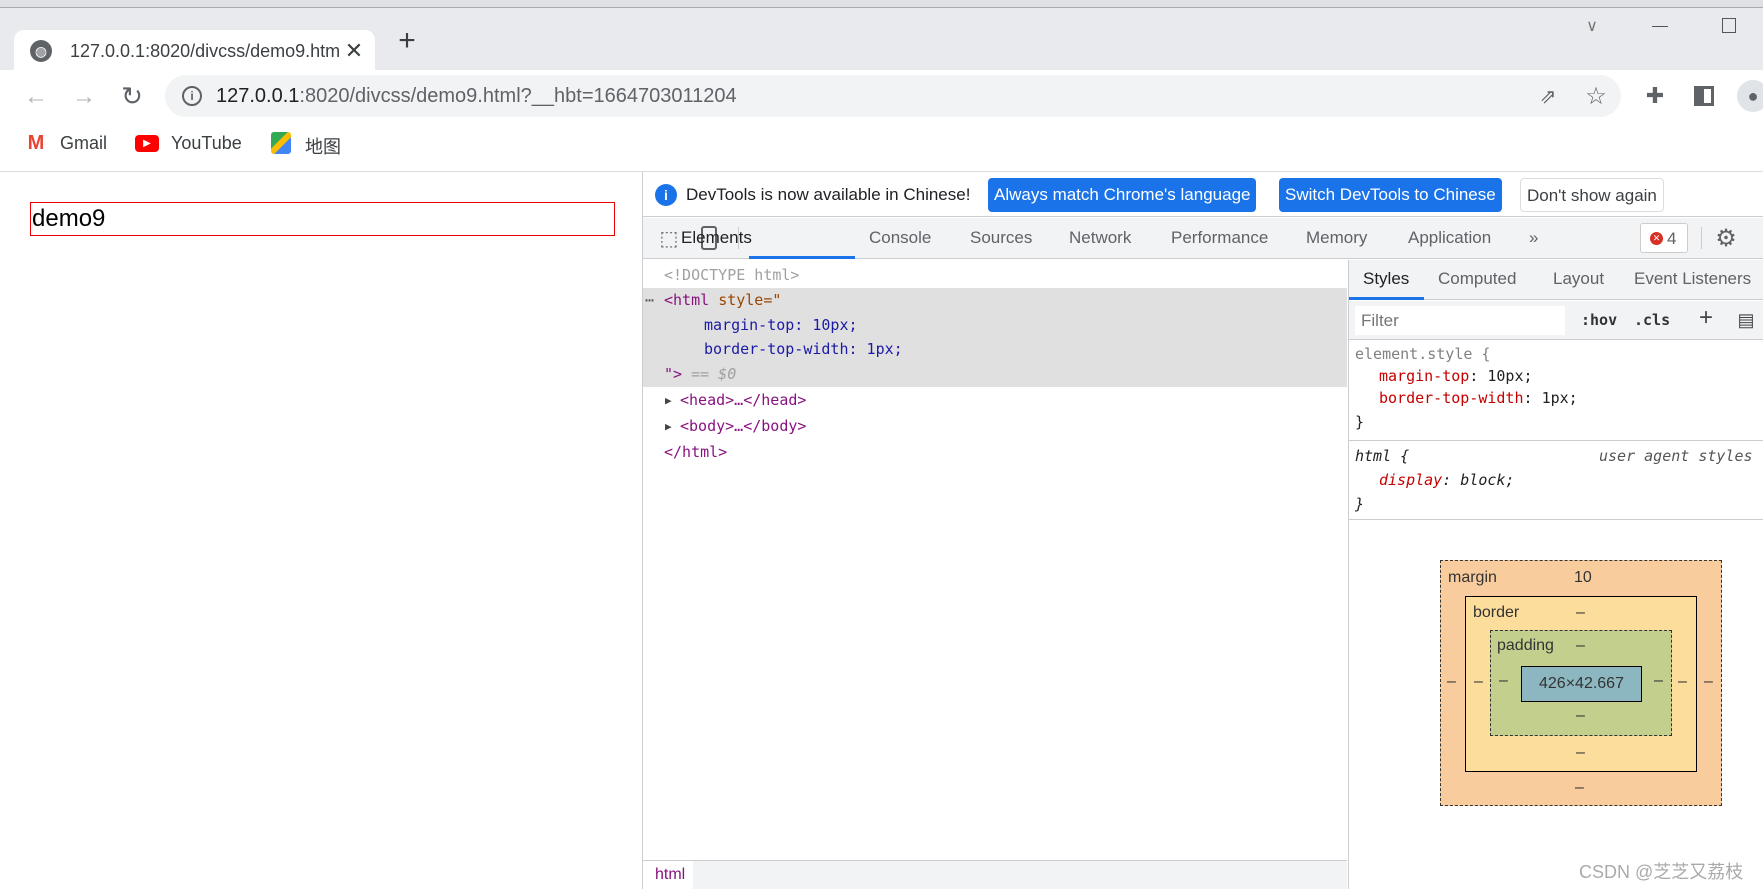  I want to click on minimize-button, so click(1660, 26).